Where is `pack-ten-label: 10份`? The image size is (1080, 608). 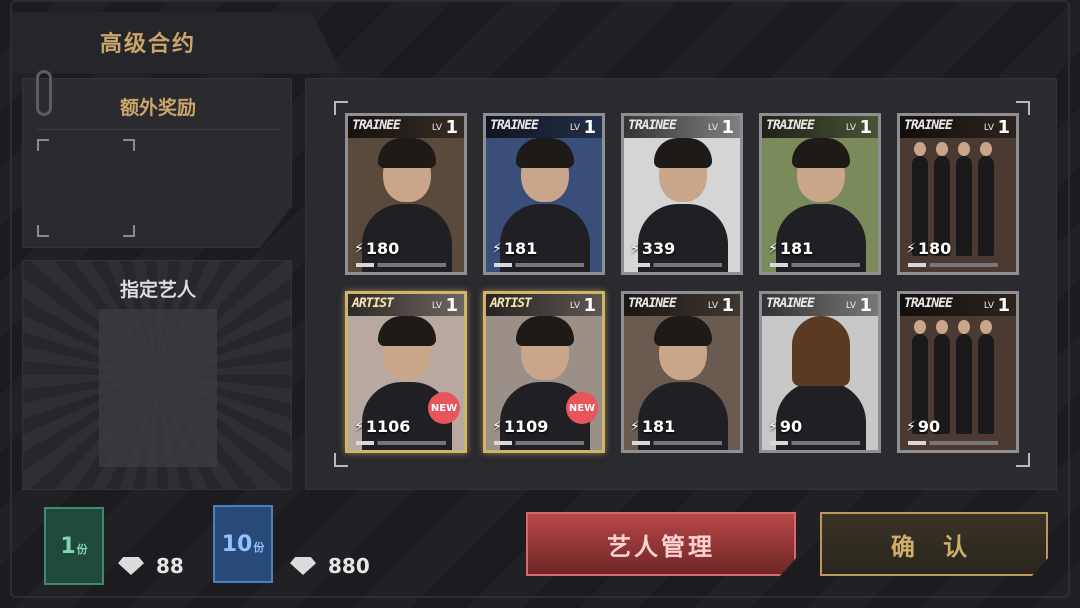
pack-ten-label: 10份 is located at coordinates (243, 544).